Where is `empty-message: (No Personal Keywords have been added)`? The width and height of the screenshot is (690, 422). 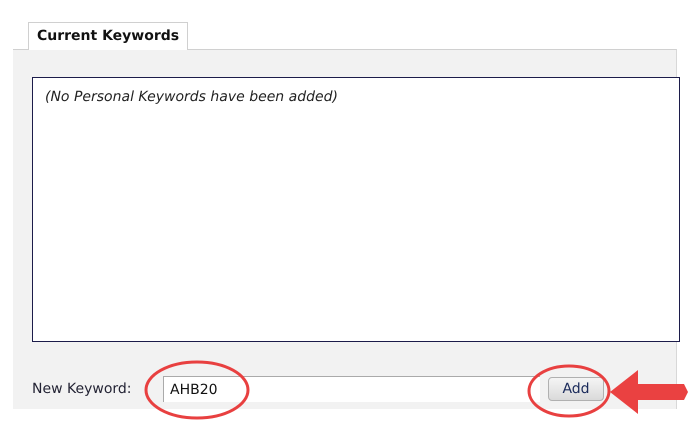 empty-message: (No Personal Keywords have been added) is located at coordinates (191, 97).